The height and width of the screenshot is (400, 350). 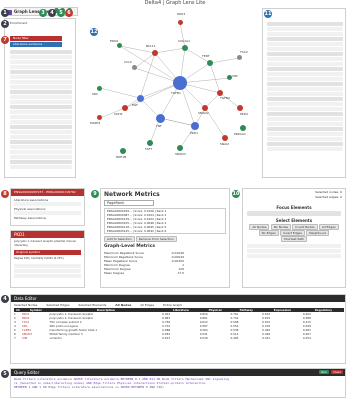 What do you see at coordinates (246, 338) in the screenshot?
I see `table-cell: 0.495` at bounding box center [246, 338].